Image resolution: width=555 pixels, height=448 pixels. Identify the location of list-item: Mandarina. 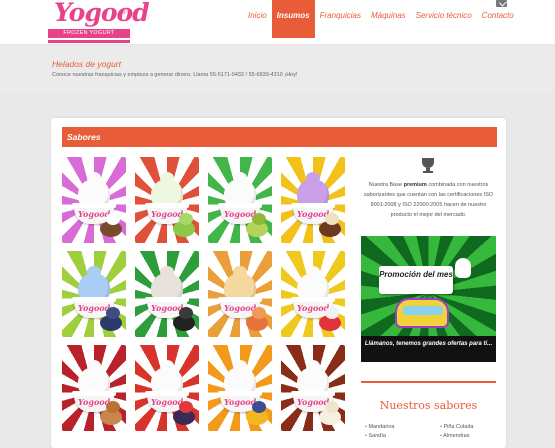
(379, 427).